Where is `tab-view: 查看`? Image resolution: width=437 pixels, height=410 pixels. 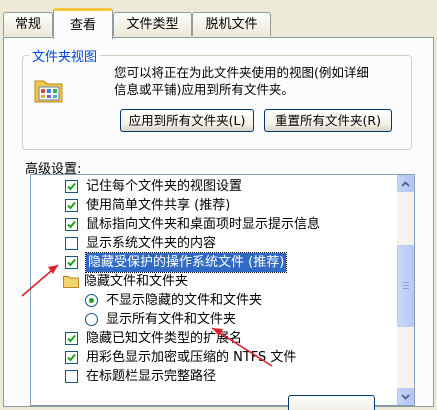
tab-view: 查看 is located at coordinates (83, 23).